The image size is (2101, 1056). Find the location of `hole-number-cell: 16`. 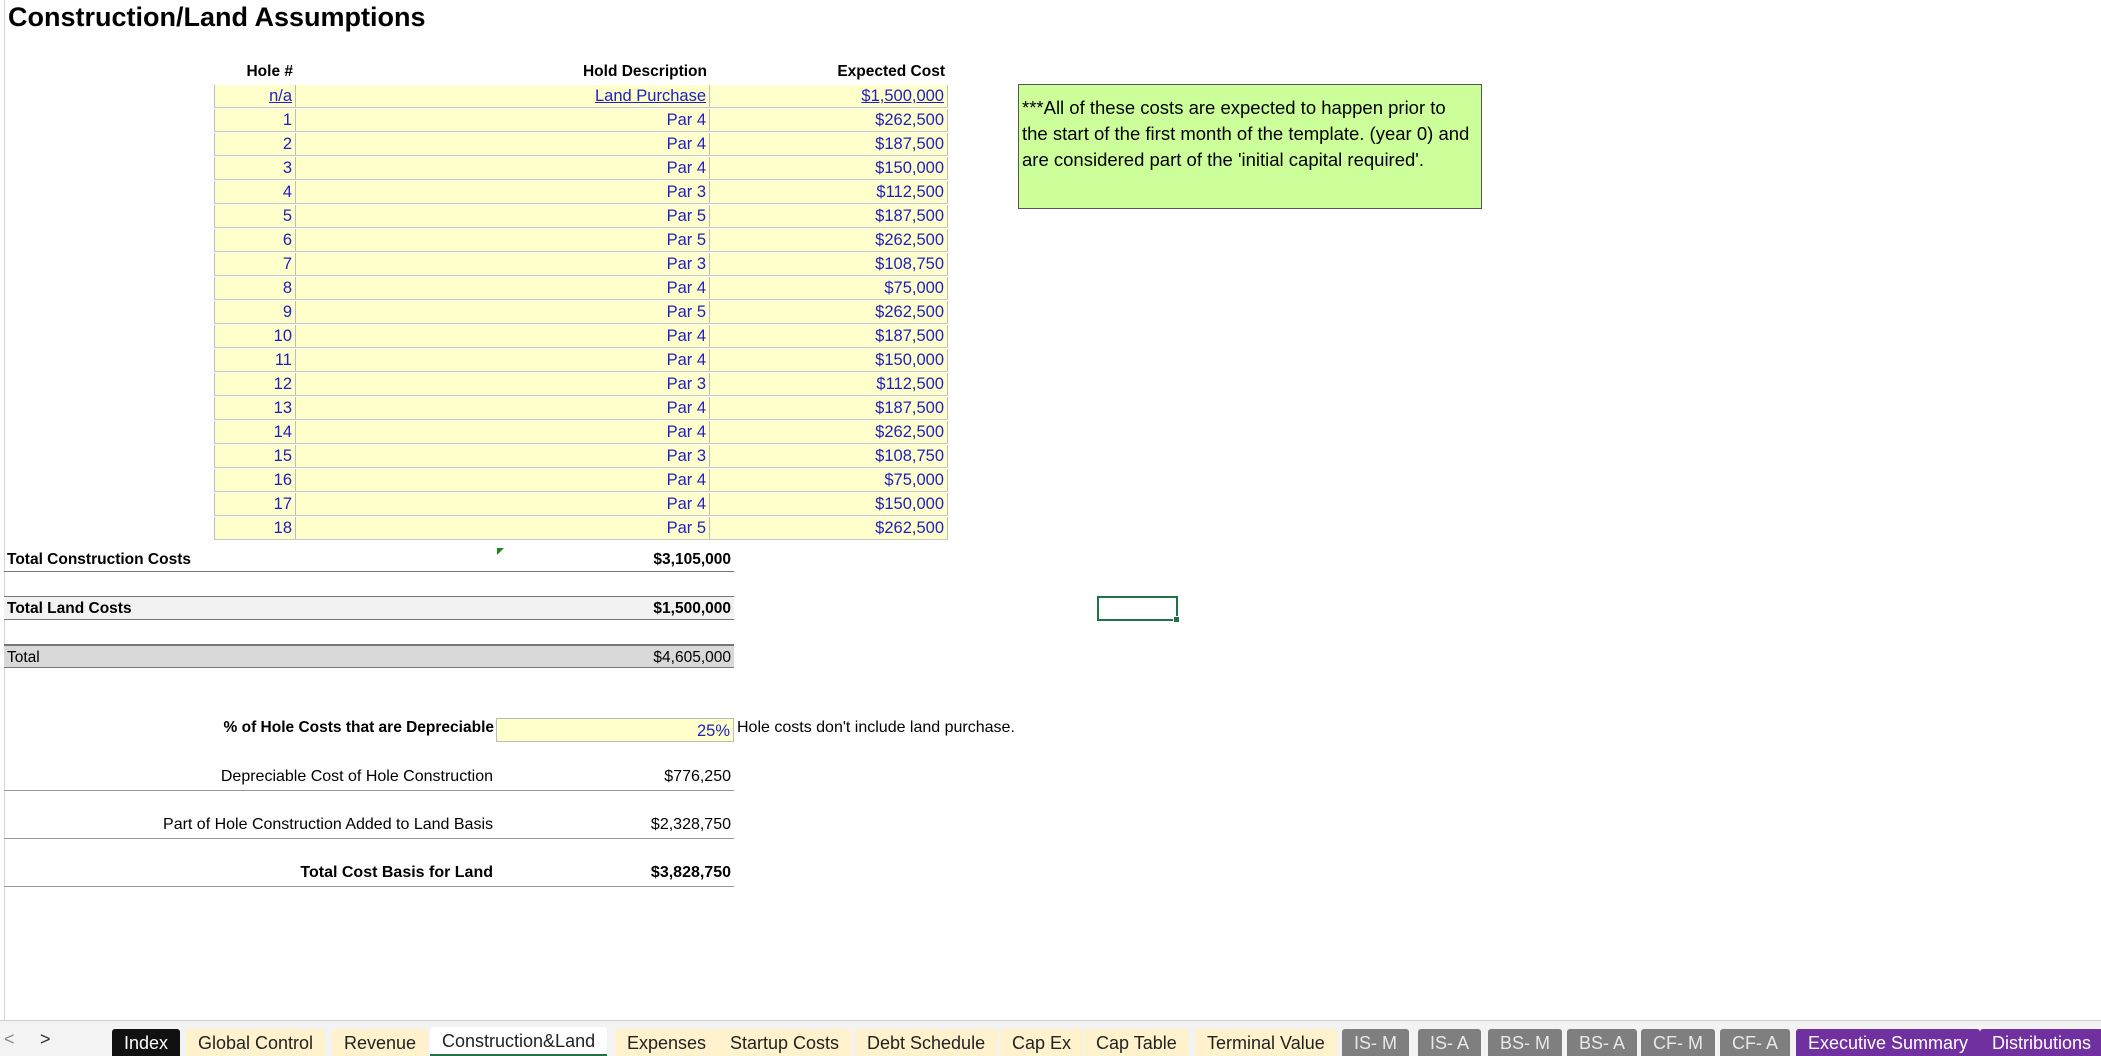

hole-number-cell: 16 is located at coordinates (255, 480).